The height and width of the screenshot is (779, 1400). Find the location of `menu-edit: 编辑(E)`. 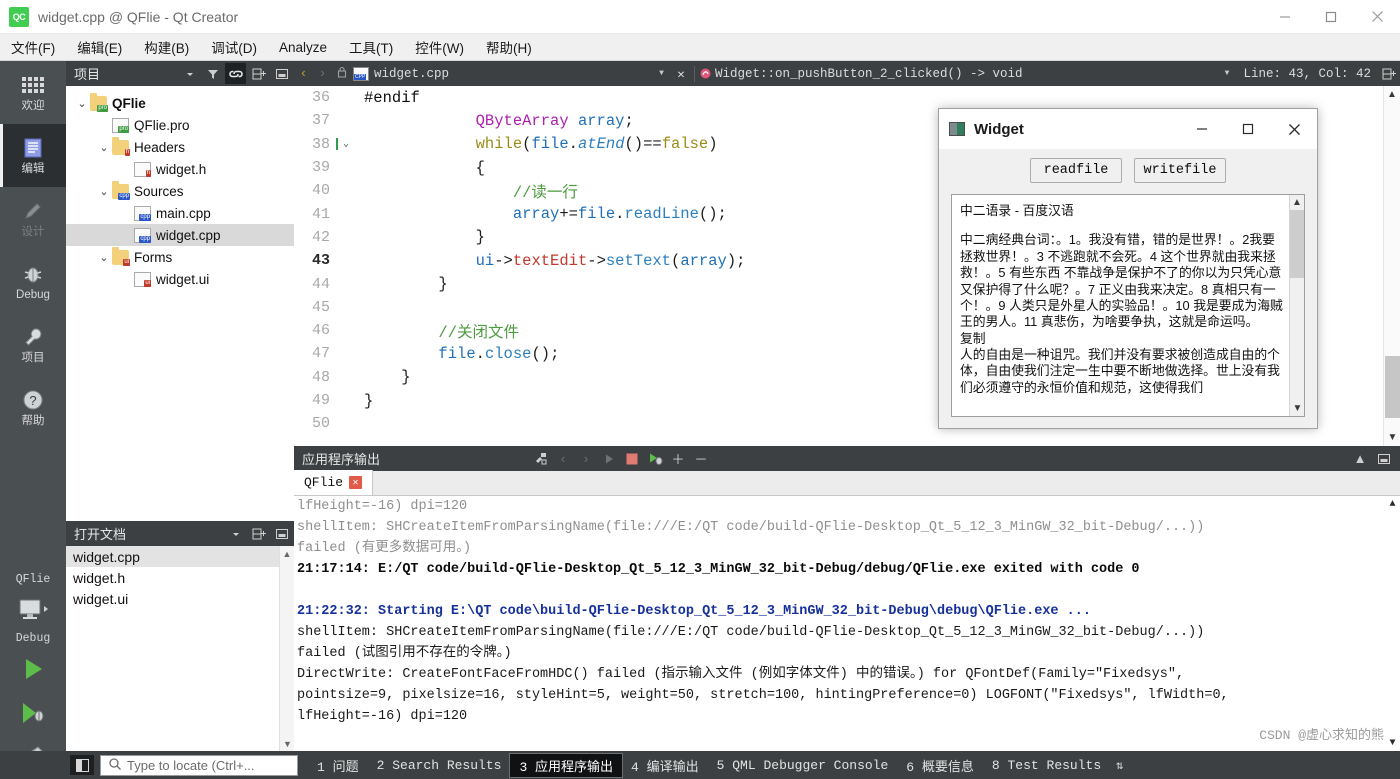

menu-edit: 编辑(E) is located at coordinates (99, 47).